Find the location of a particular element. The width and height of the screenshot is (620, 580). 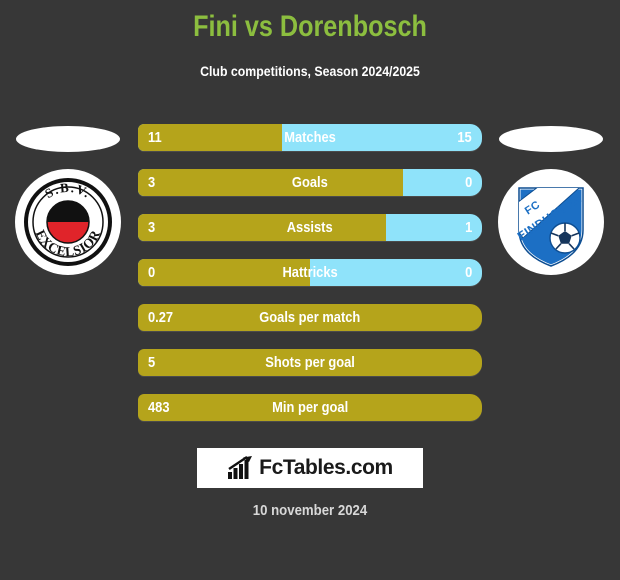

stat-row-min-per-goal: 483 Min per goal is located at coordinates (310, 407).